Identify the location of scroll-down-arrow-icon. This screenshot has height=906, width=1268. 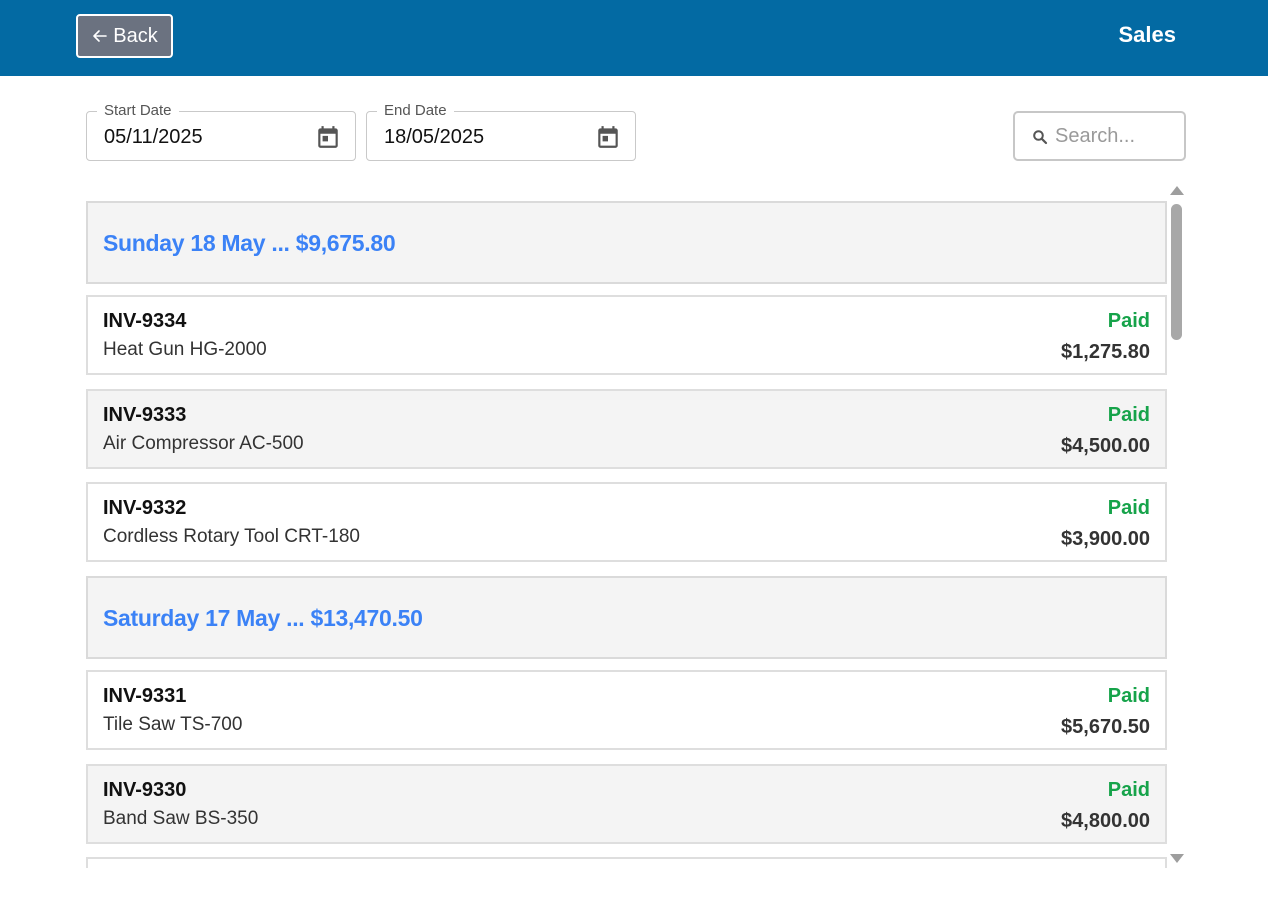
(1177, 858).